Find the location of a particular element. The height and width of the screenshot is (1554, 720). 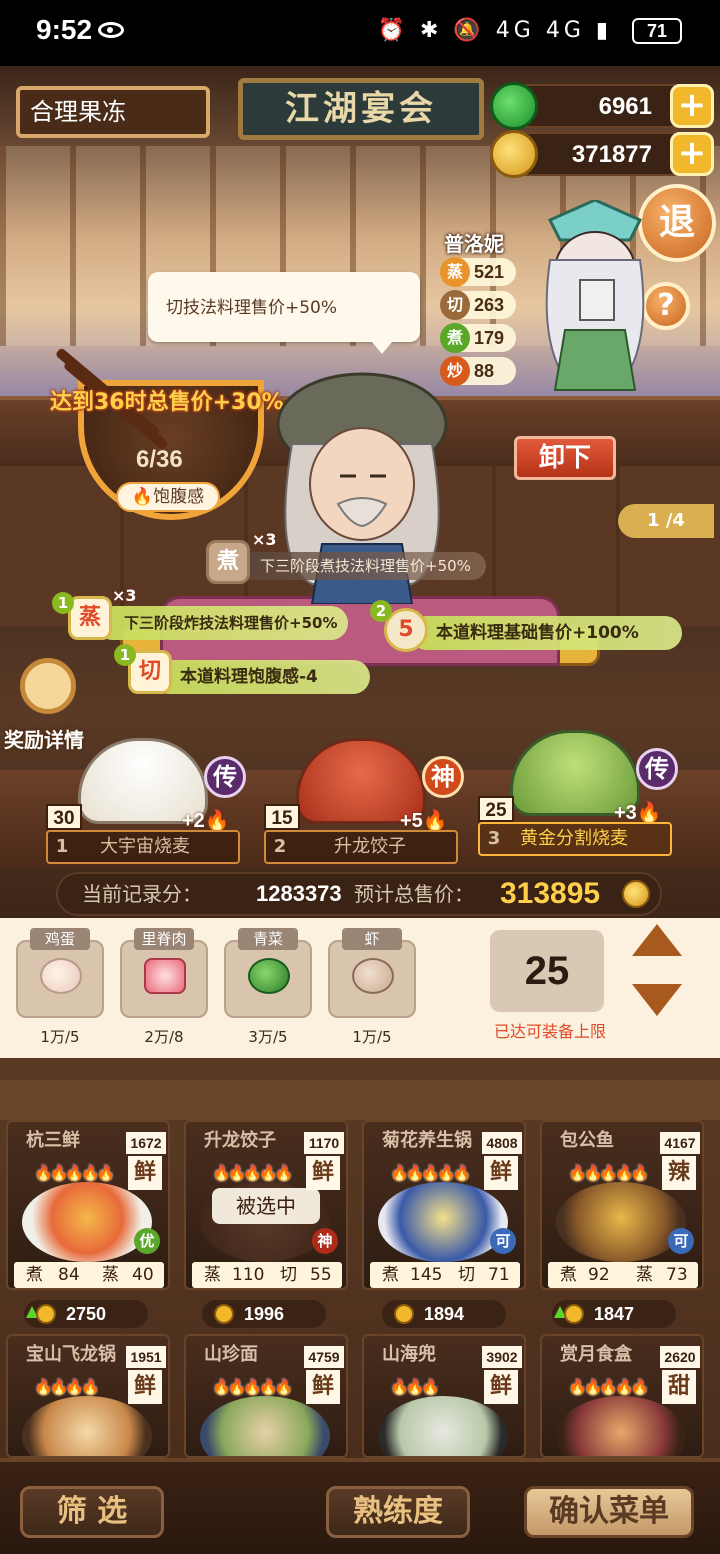

battery-icon: 71 is located at coordinates (657, 31).